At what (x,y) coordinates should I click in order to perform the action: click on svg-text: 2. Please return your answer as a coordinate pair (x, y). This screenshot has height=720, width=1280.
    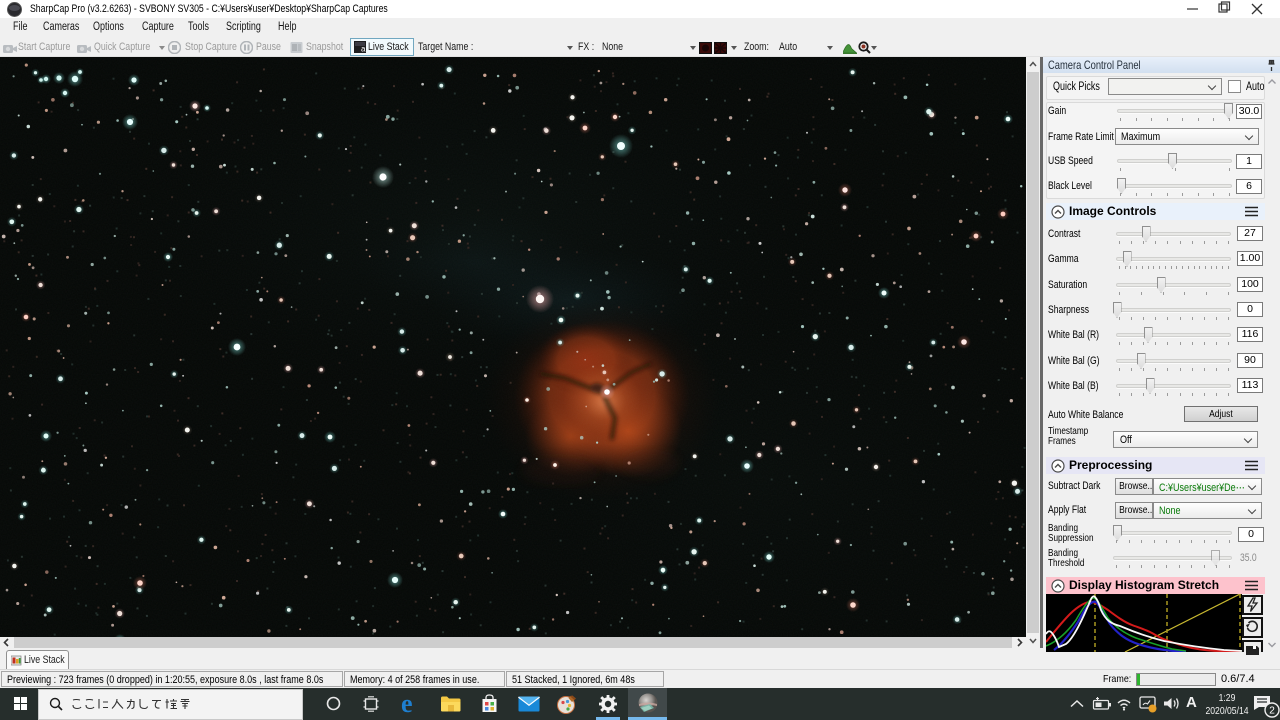
    Looking at the image, I should click on (1272, 711).